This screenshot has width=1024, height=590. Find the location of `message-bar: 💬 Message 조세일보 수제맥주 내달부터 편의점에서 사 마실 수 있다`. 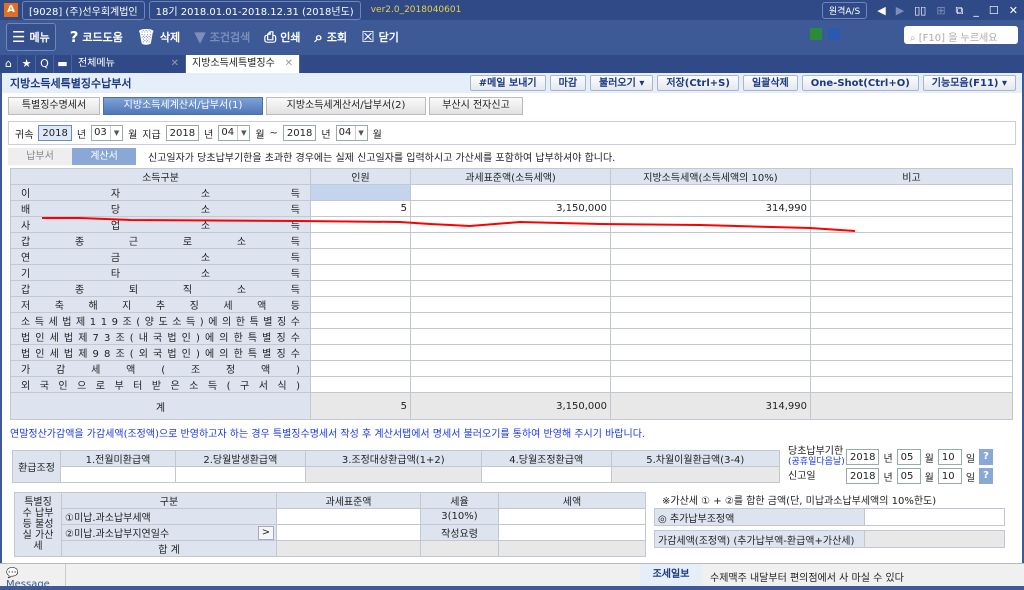

message-bar: 💬 Message 조세일보 수제맥주 내달부터 편의점에서 사 마실 수 있다 is located at coordinates (512, 576).